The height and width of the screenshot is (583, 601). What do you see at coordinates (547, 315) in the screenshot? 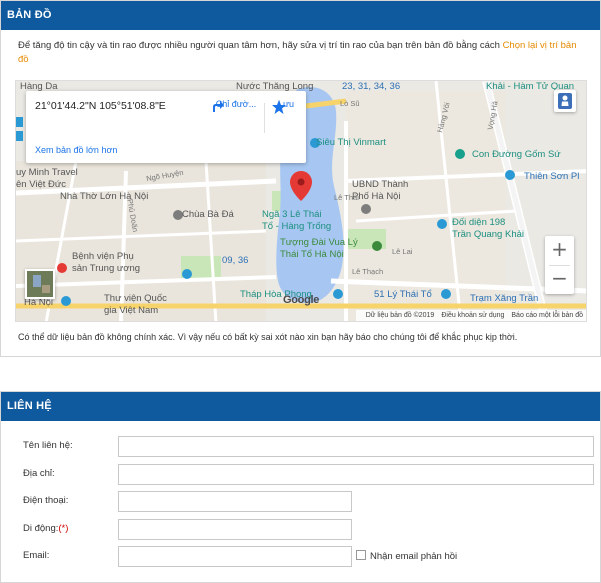
I see `report-error-link: Báo cáo một lỗi bản đồ` at bounding box center [547, 315].